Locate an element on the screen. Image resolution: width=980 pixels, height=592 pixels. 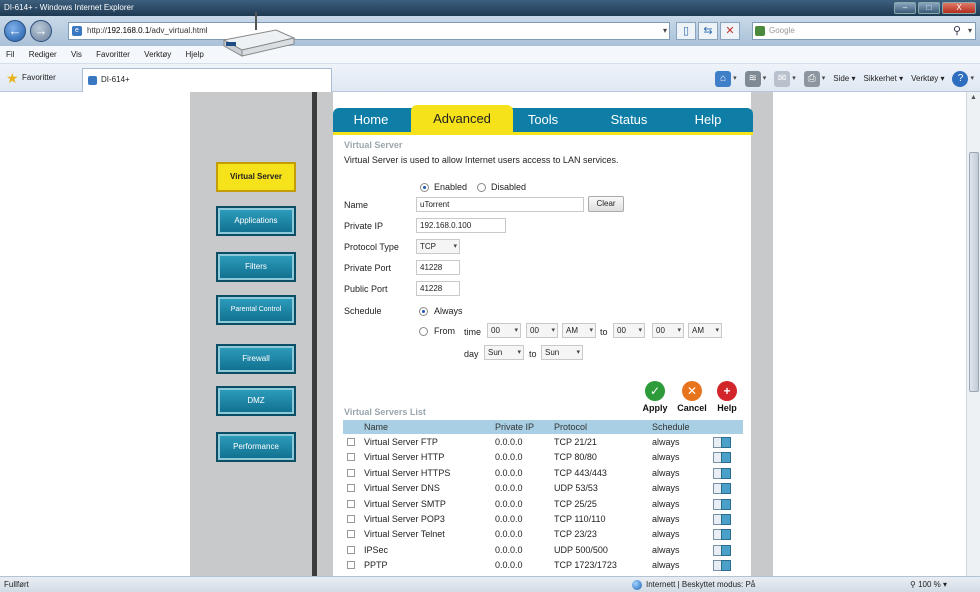
print-dropdown-icon: ▾ is located at coordinates (824, 79).